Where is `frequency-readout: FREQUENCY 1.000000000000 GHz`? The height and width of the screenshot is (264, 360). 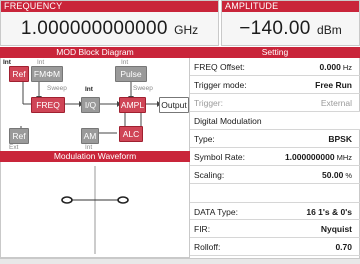
frequency-readout: FREQUENCY 1.000000000000 GHz is located at coordinates (109, 23).